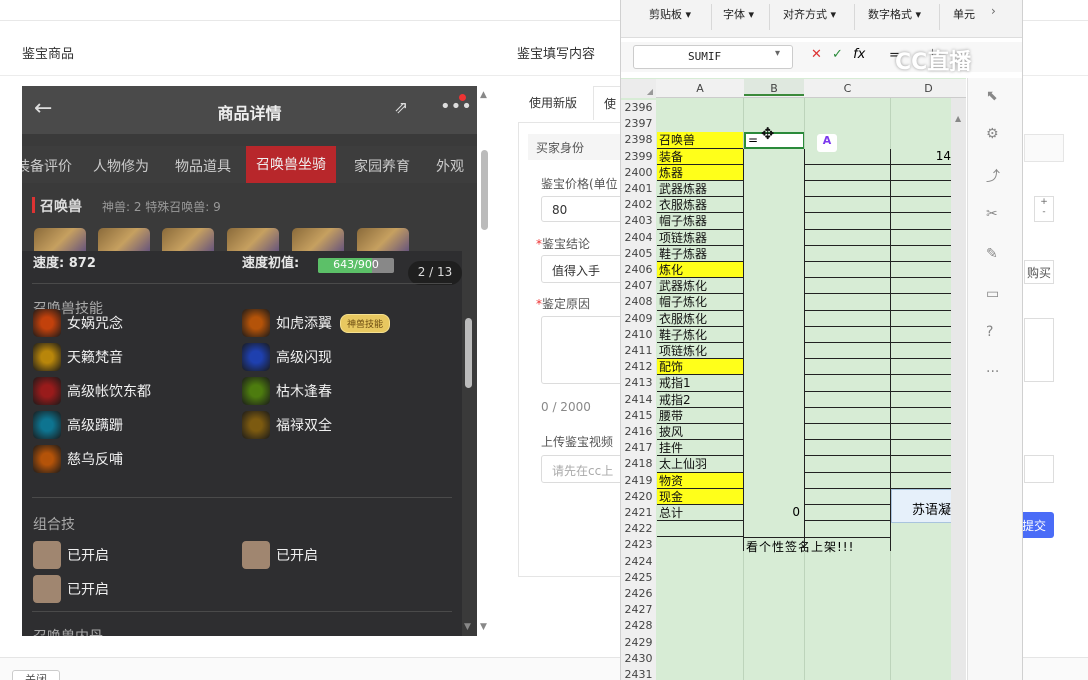 This screenshot has width=1088, height=680. I want to click on row-number: 2423, so click(638, 545).